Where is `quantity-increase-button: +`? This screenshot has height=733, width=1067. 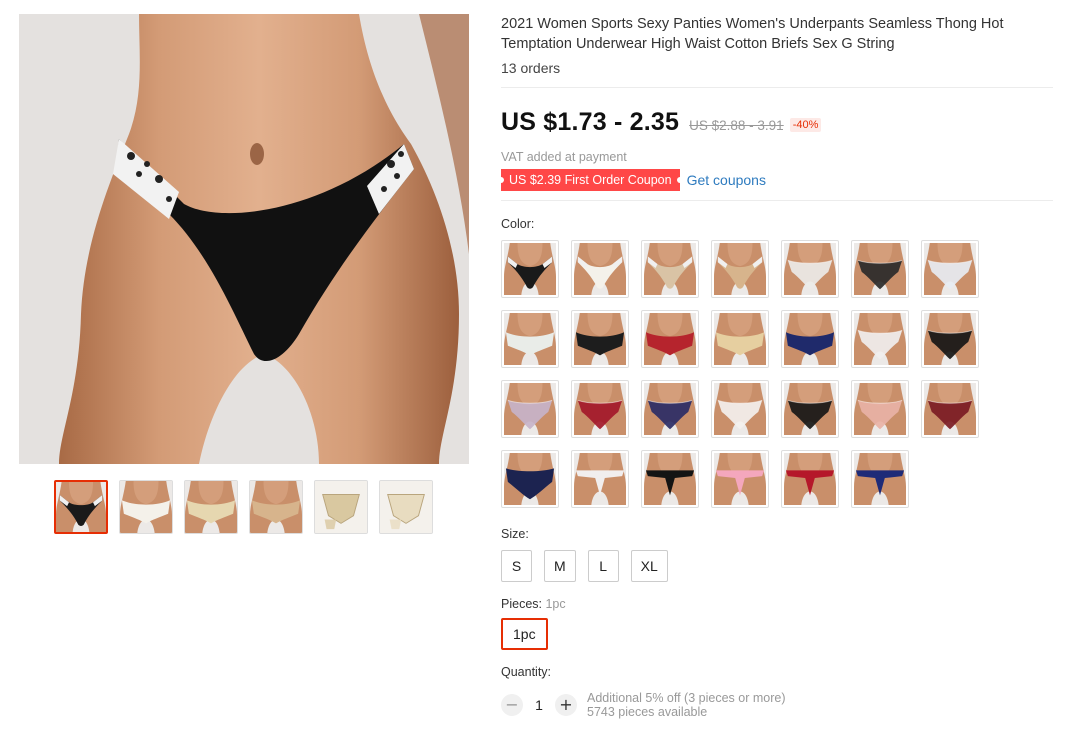 quantity-increase-button: + is located at coordinates (566, 705).